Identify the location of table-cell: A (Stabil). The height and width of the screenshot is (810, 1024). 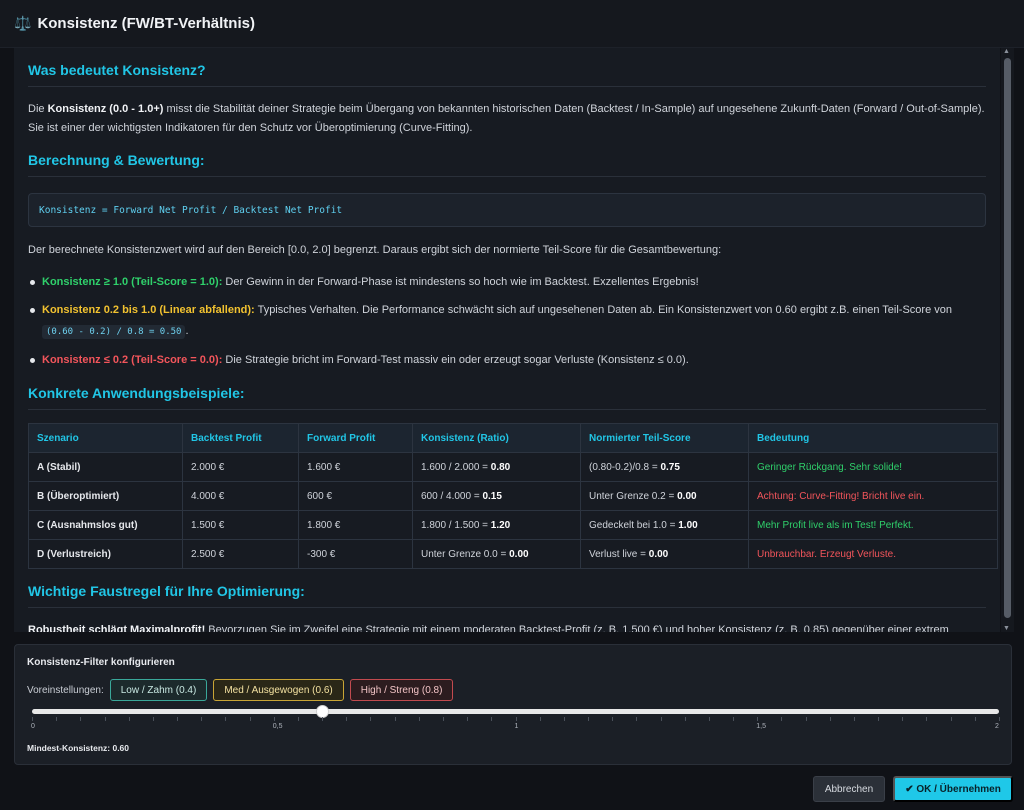
(105, 467).